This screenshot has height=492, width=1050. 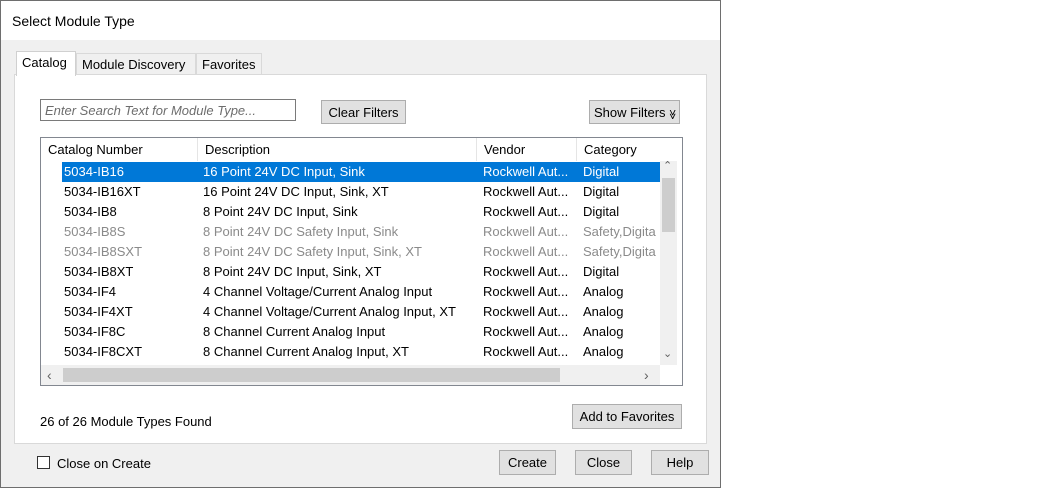 I want to click on clear-filters-button: Clear Filters, so click(x=363, y=112).